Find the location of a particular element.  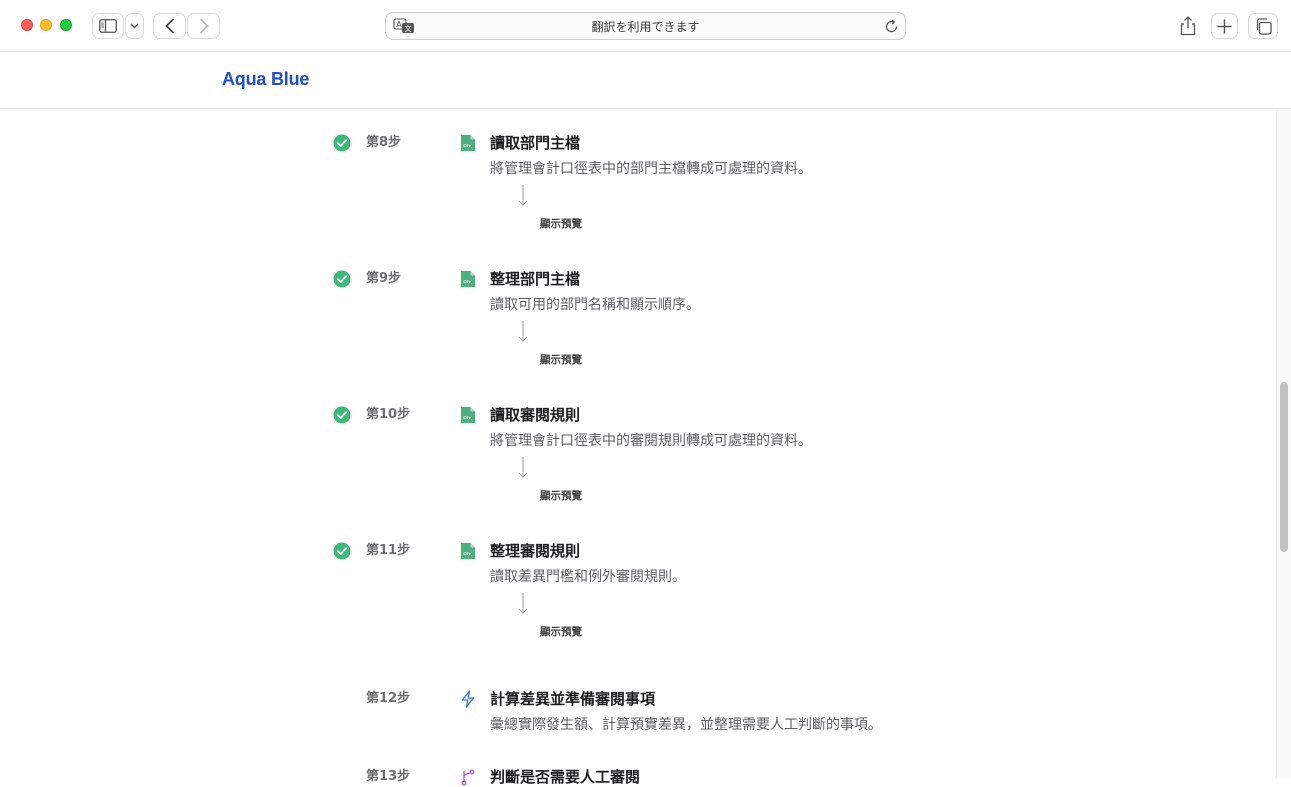

step-title: 整理部門主檔 is located at coordinates (535, 279).